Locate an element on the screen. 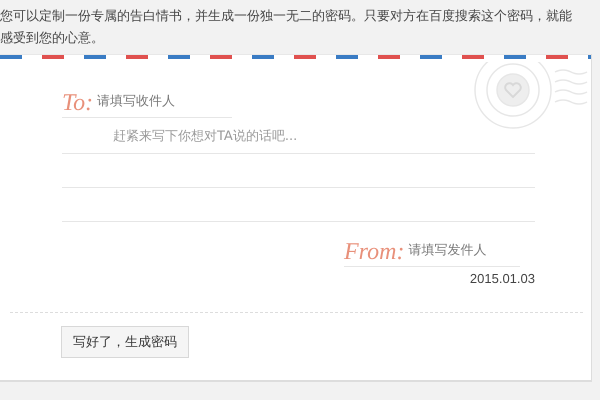  to-label: To: is located at coordinates (78, 103).